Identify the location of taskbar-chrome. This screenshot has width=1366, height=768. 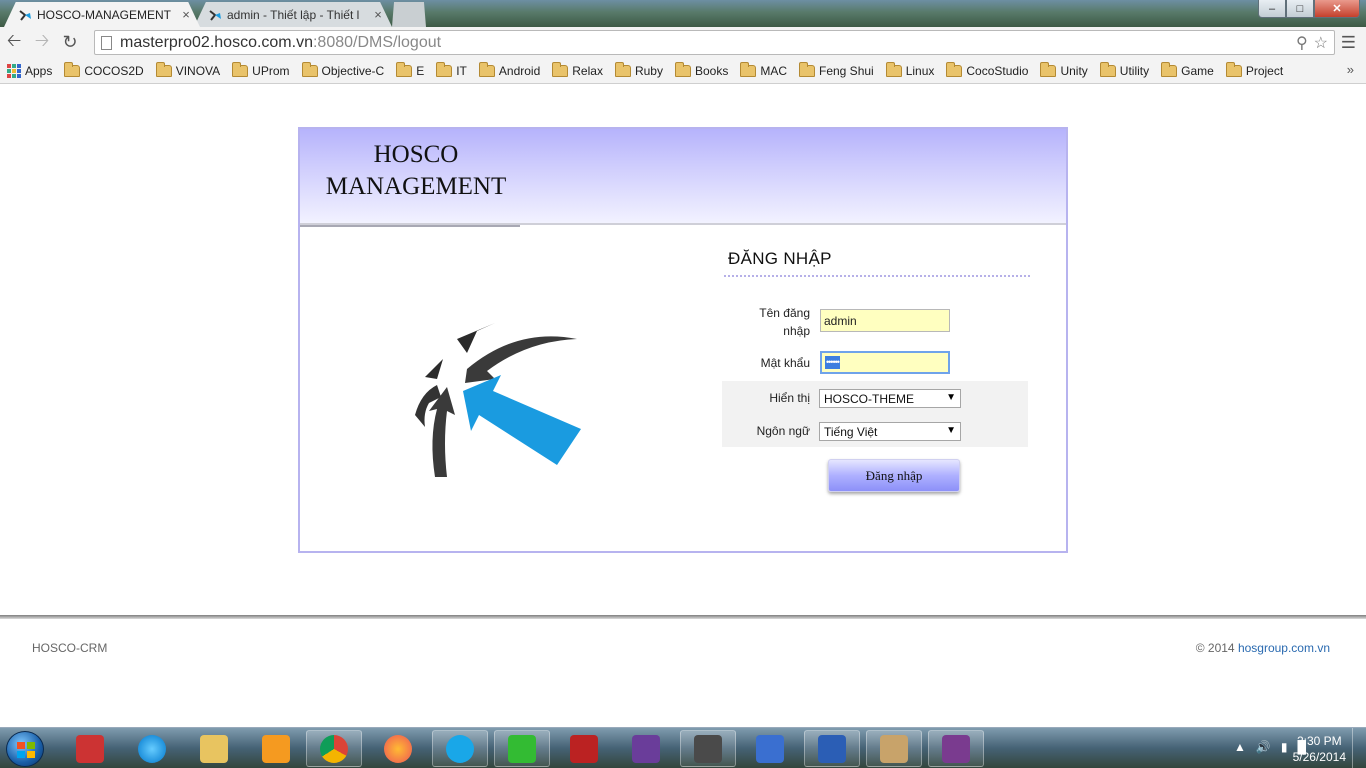
(334, 748).